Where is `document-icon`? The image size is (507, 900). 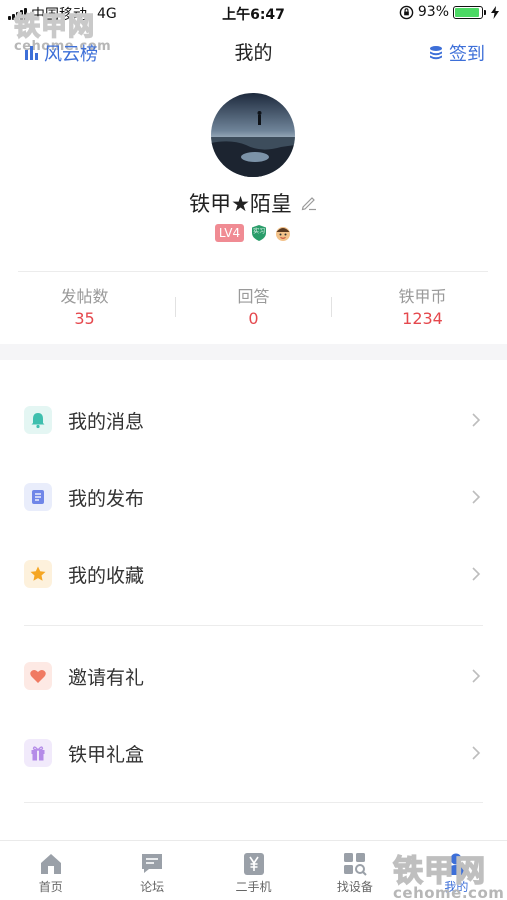 document-icon is located at coordinates (38, 497).